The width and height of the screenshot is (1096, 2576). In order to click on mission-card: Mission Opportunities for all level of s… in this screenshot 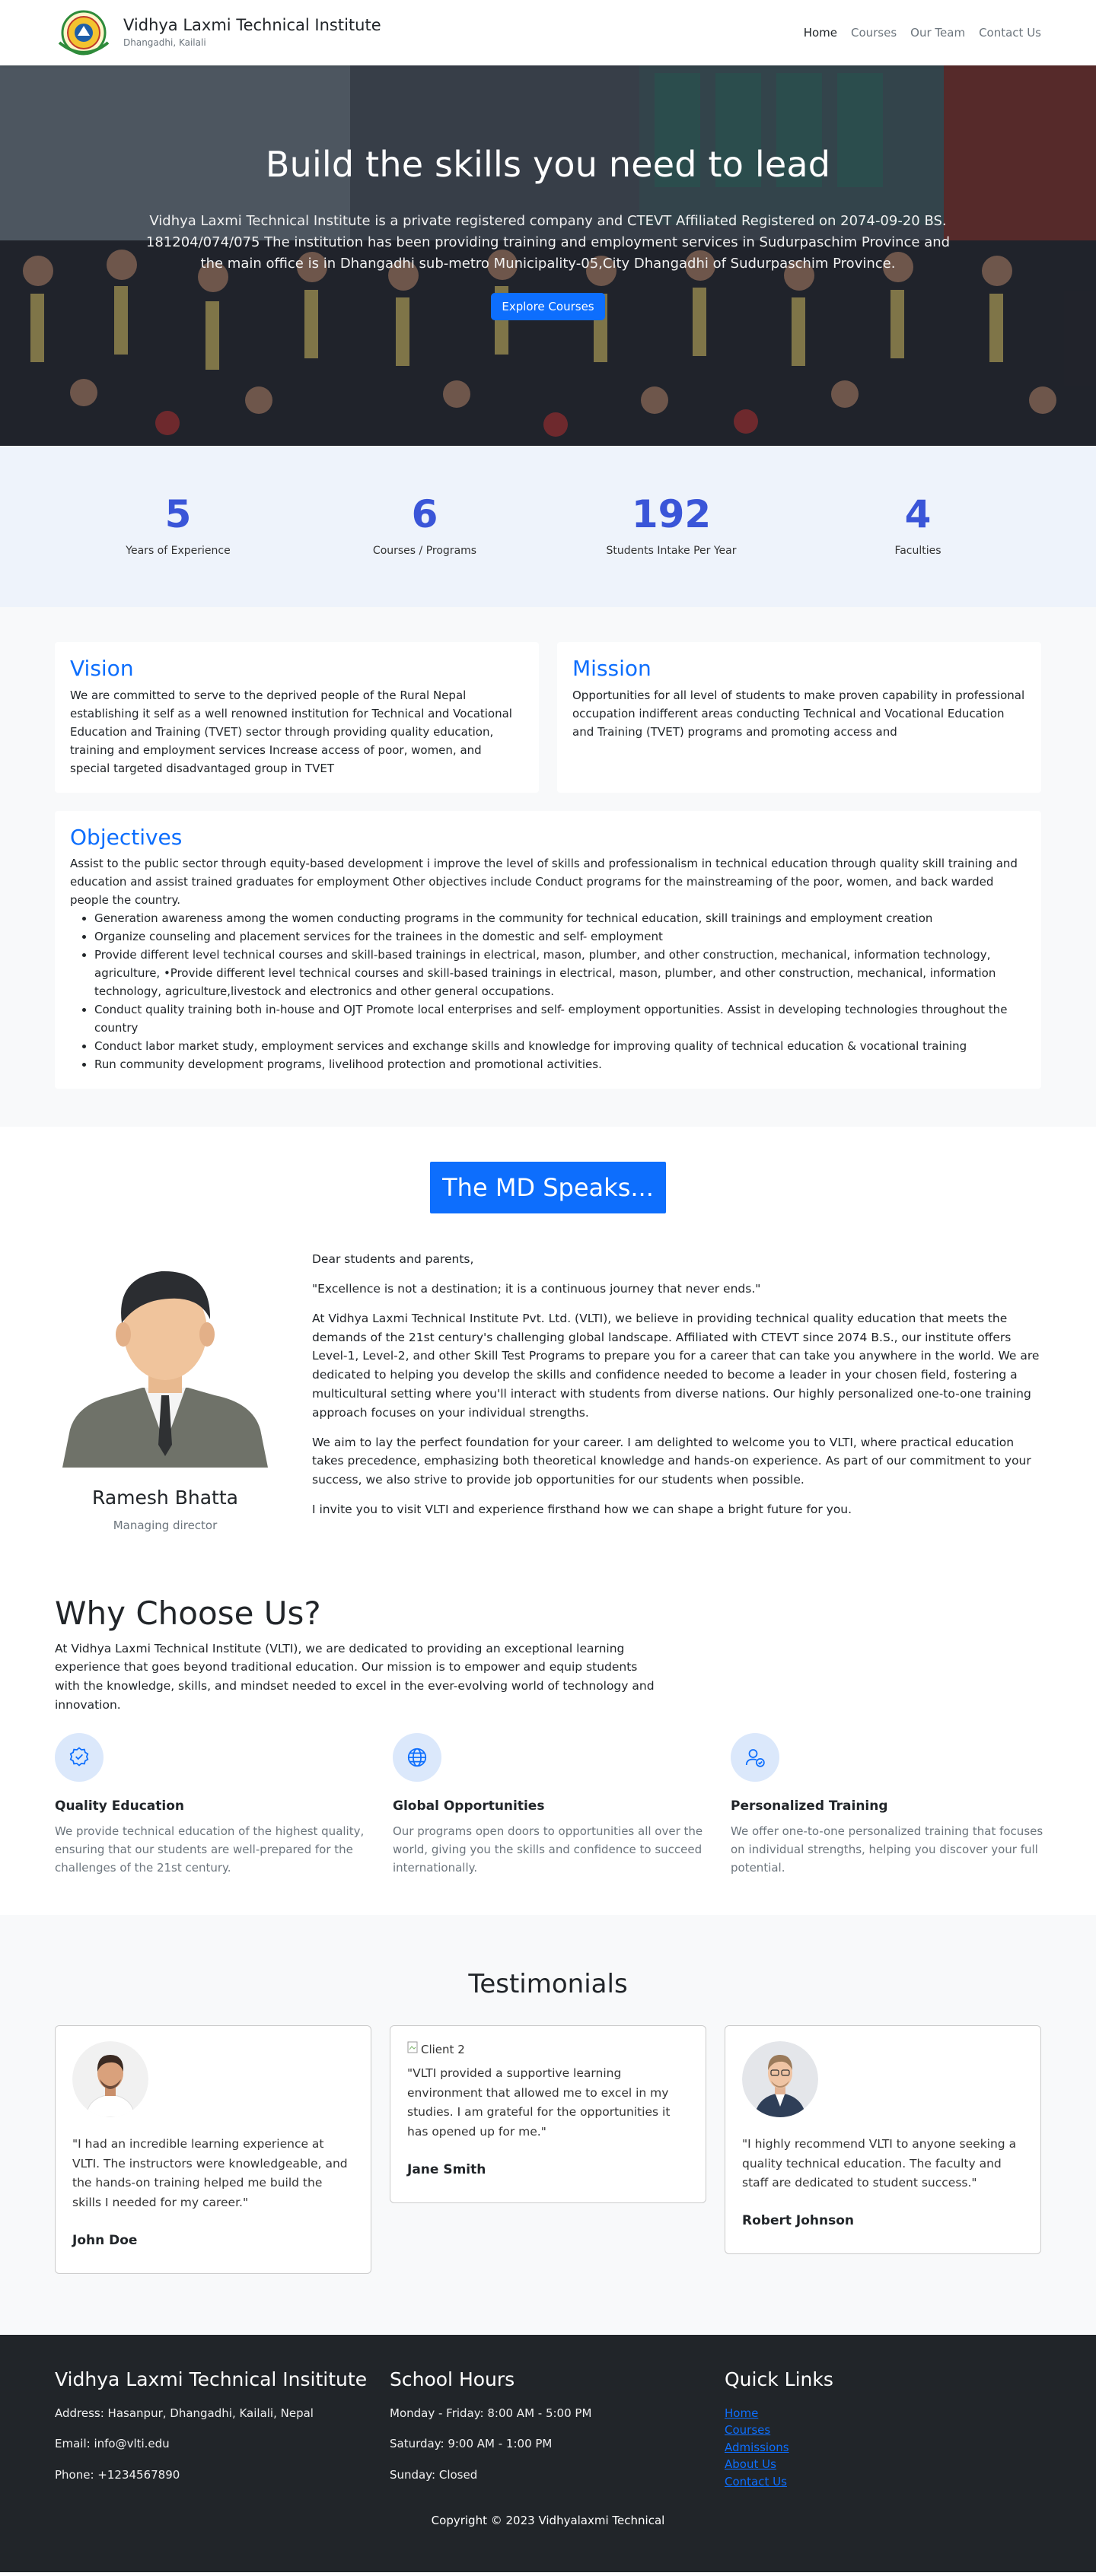, I will do `click(799, 718)`.